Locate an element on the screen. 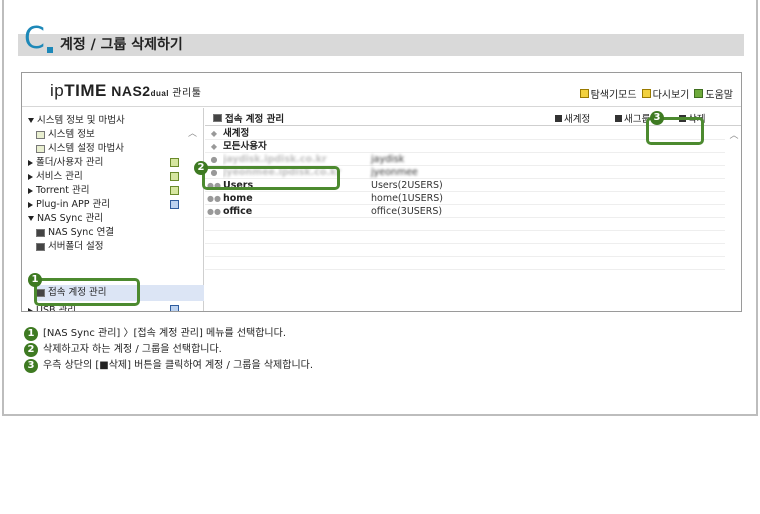  section-letter-dot is located at coordinates (50, 50).